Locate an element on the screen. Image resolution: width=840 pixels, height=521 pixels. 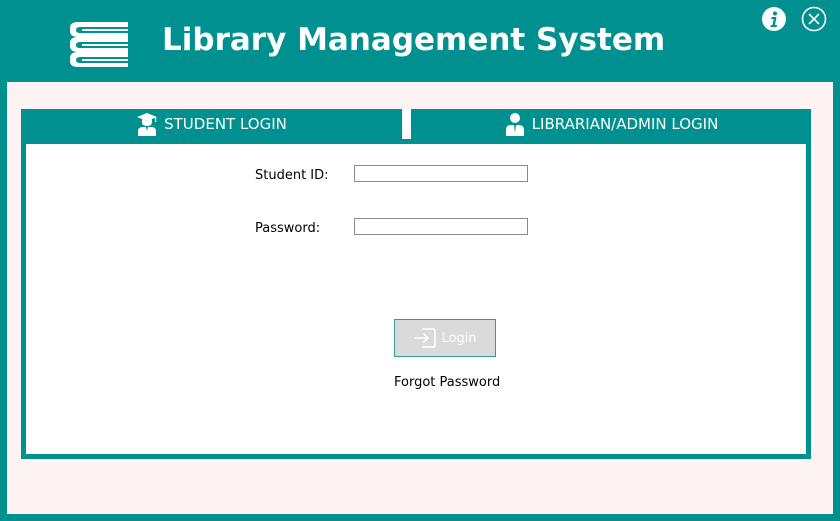
forgot-password-link: Forgot Password is located at coordinates (447, 382).